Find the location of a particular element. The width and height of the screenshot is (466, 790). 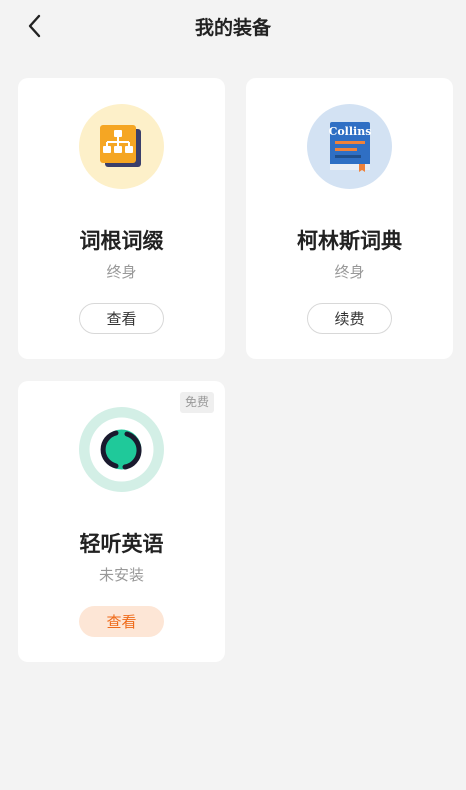

page-title: 我的装备 is located at coordinates (232, 28).